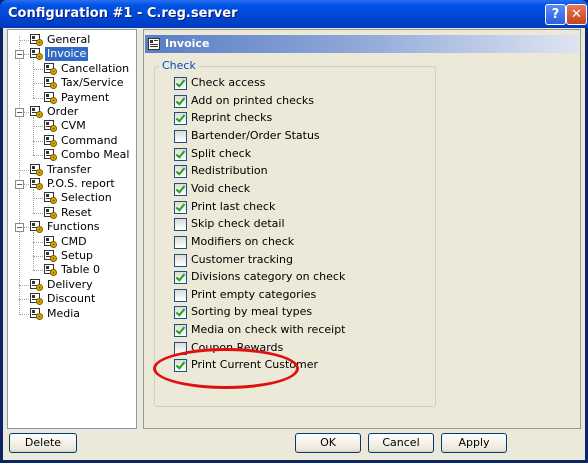 Image resolution: width=588 pixels, height=463 pixels. I want to click on checkbox-label: Check access, so click(228, 82).